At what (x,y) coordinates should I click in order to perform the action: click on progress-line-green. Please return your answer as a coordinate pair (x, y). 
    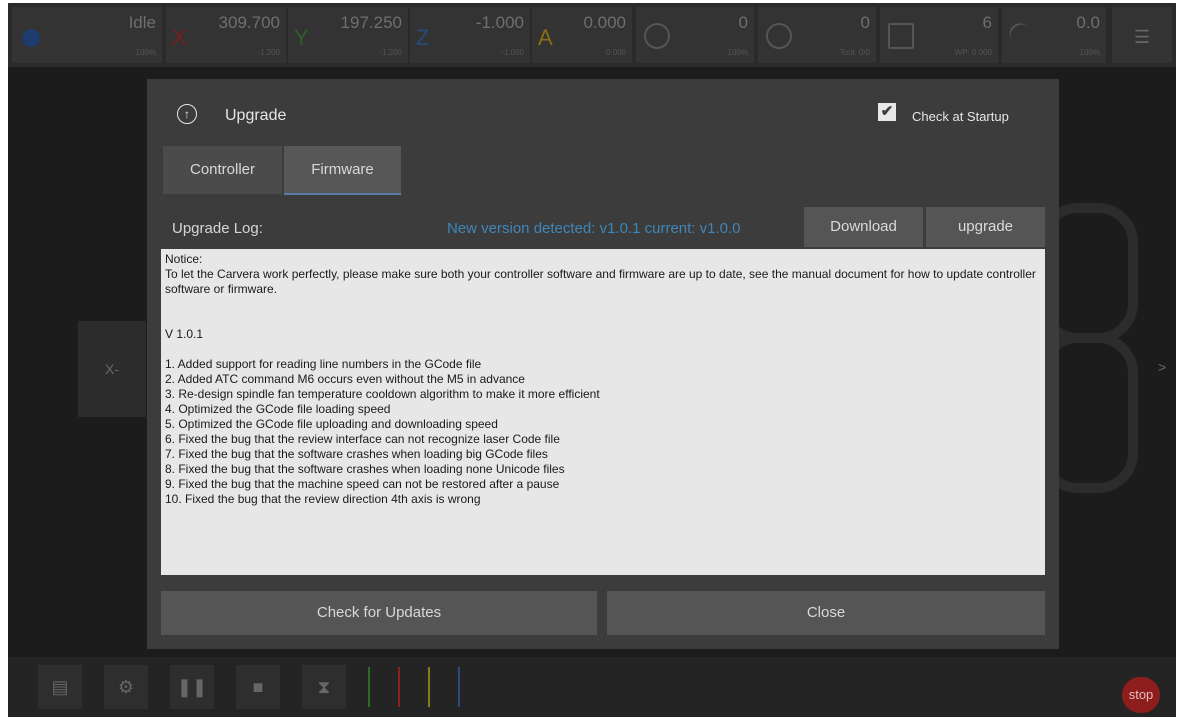
    Looking at the image, I should click on (369, 687).